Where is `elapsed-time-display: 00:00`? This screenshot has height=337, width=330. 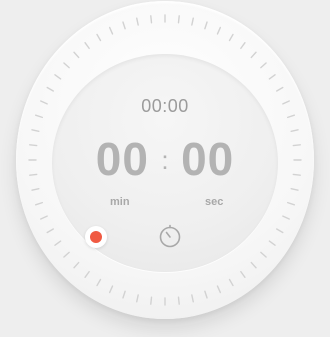 elapsed-time-display: 00:00 is located at coordinates (165, 106).